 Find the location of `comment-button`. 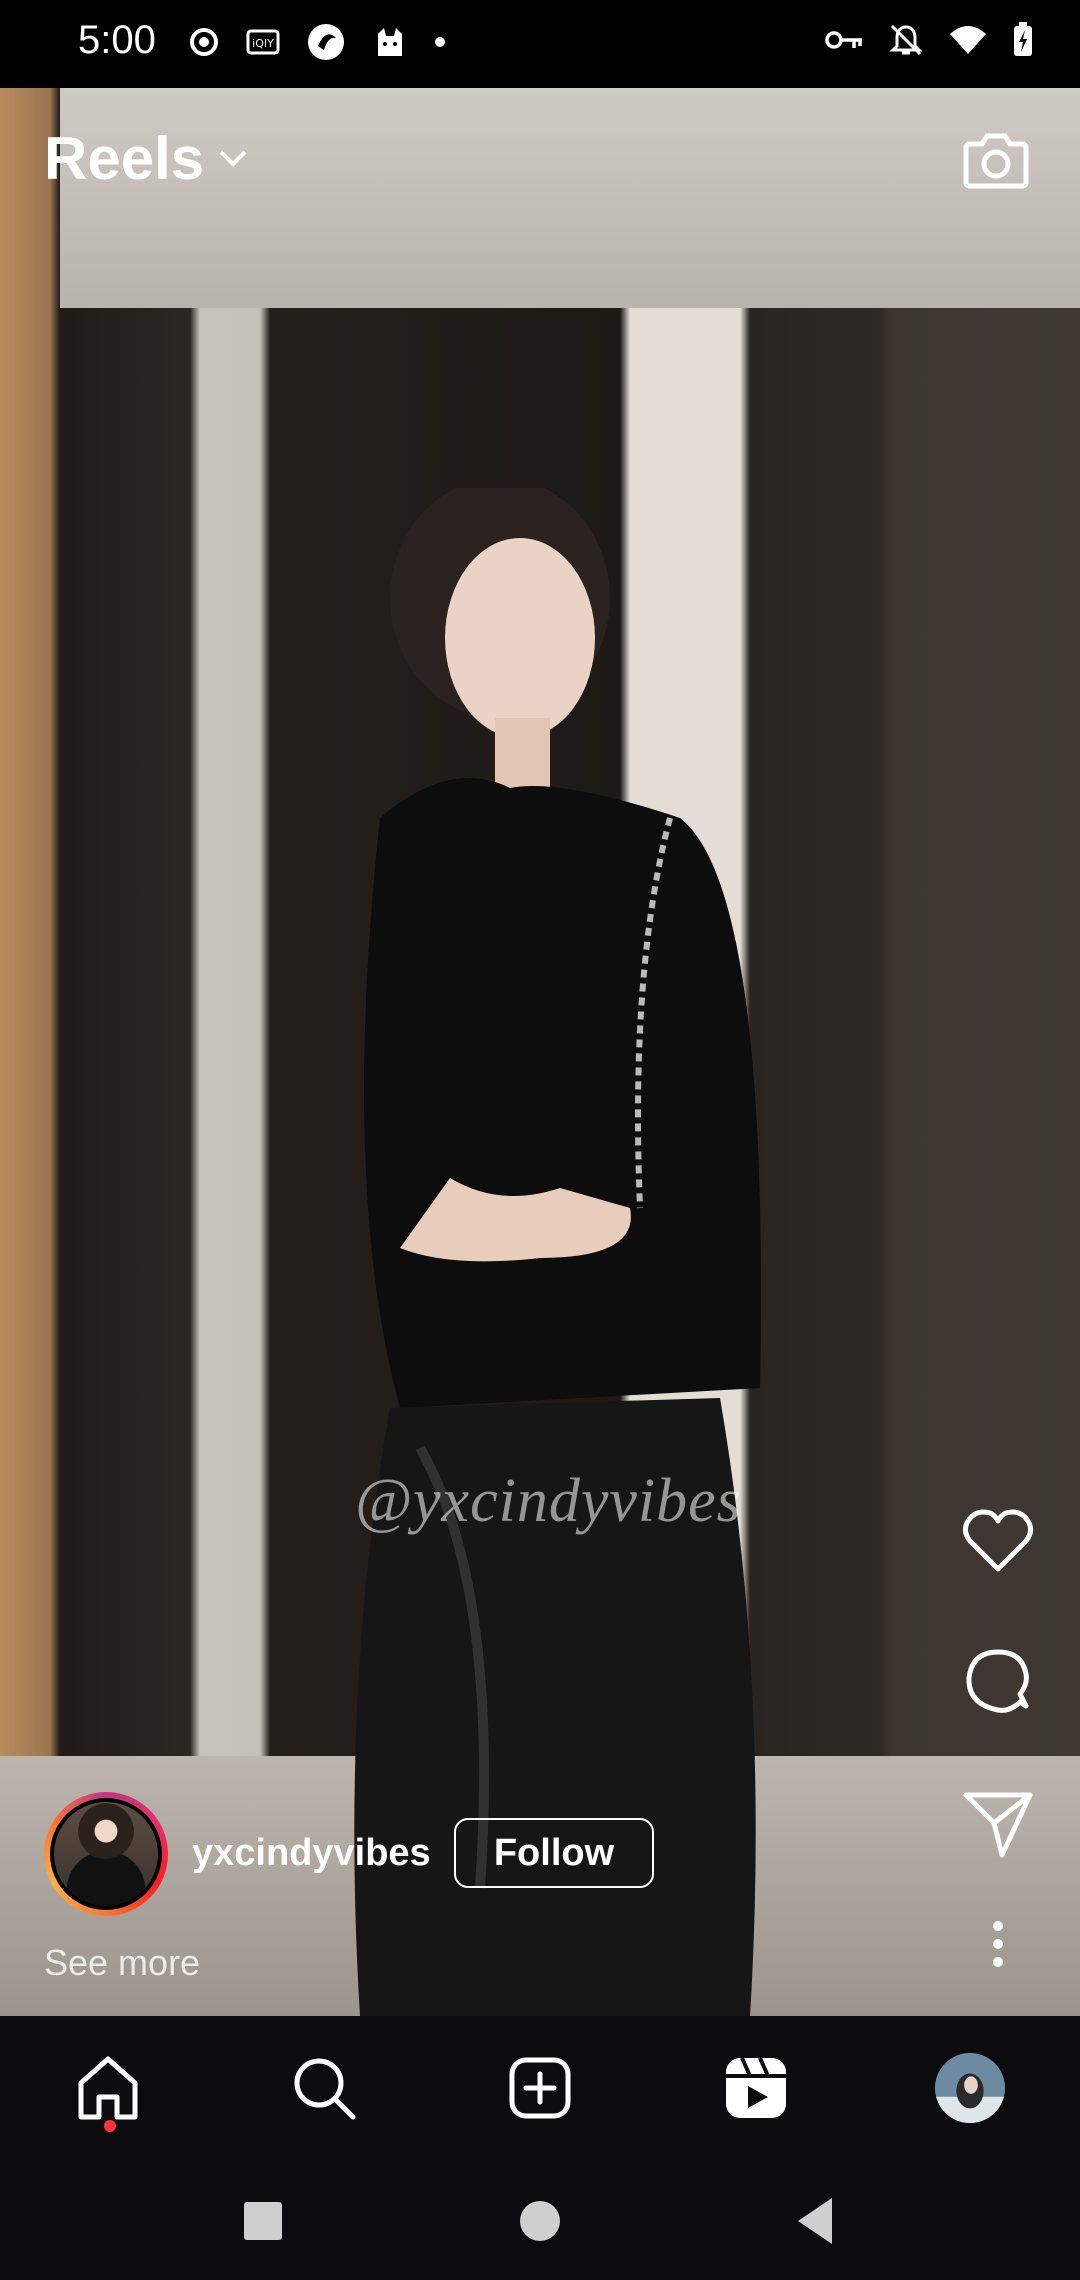

comment-button is located at coordinates (998, 1682).